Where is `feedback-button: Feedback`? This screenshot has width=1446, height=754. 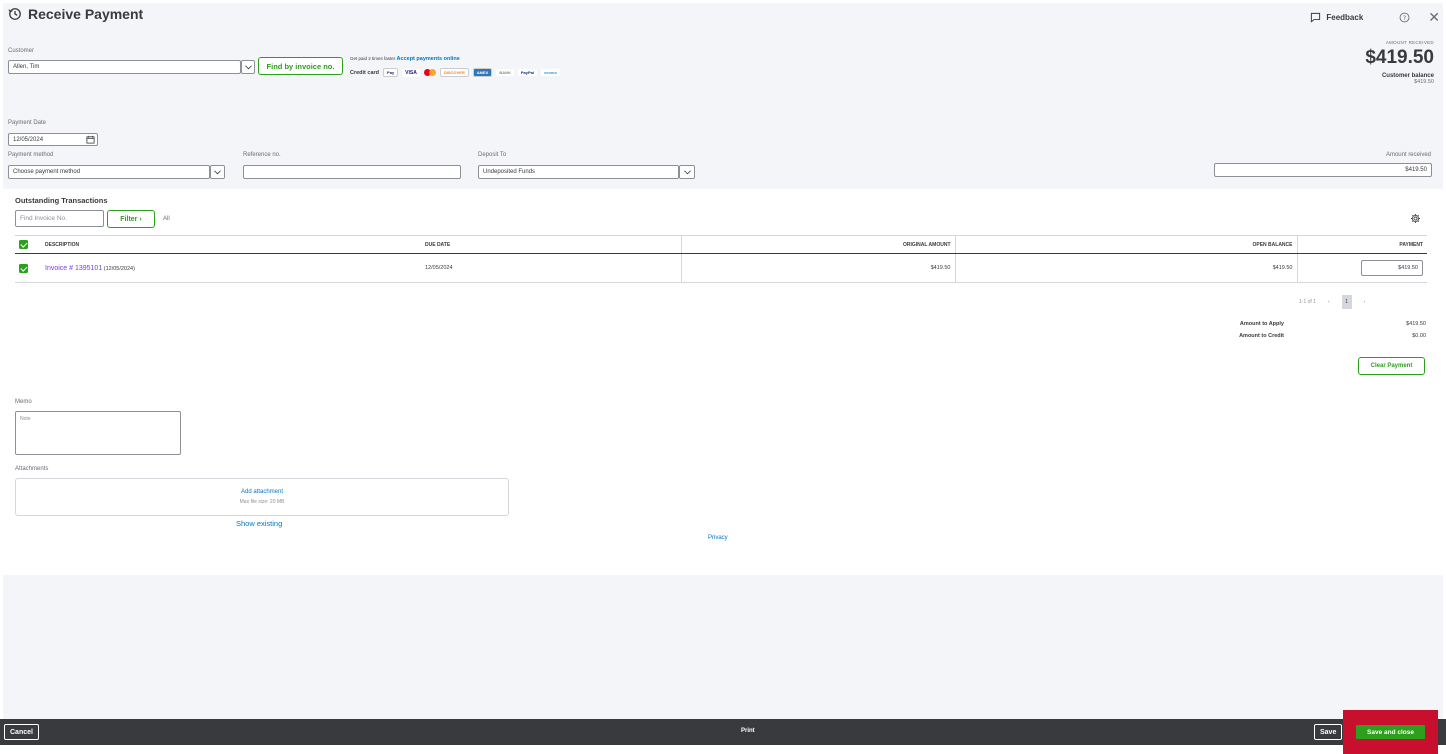
feedback-button: Feedback is located at coordinates (1336, 17).